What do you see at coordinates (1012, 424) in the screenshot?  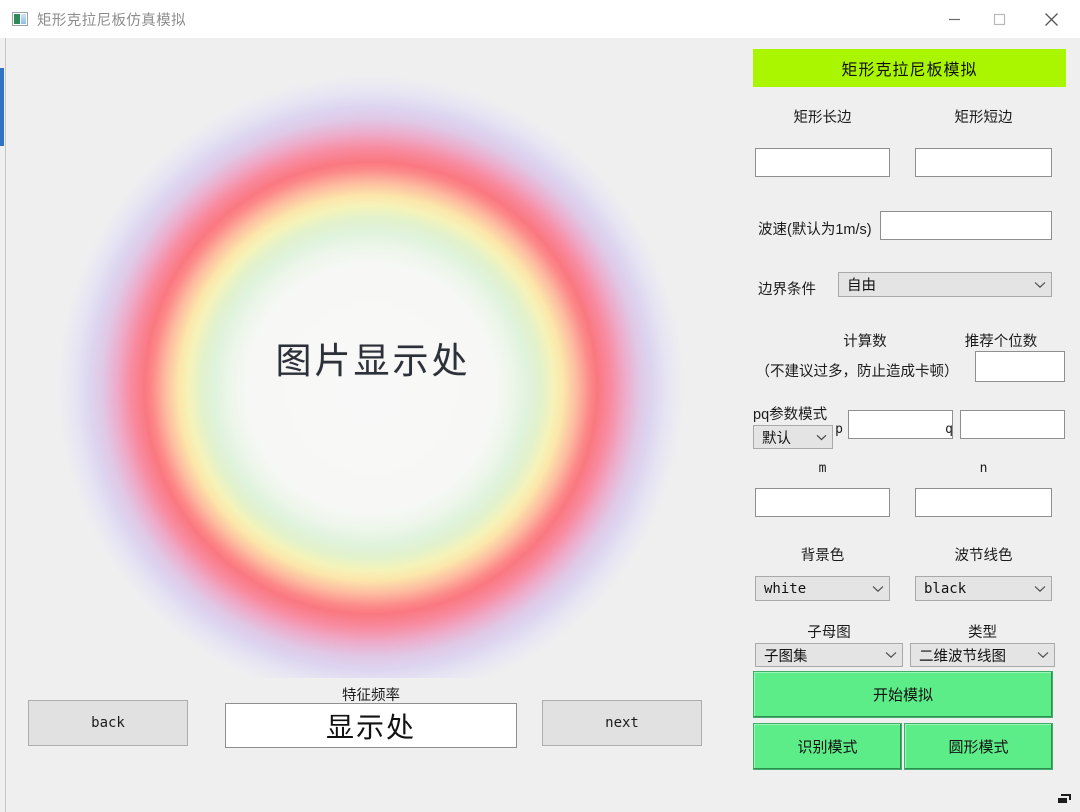 I see `q-input` at bounding box center [1012, 424].